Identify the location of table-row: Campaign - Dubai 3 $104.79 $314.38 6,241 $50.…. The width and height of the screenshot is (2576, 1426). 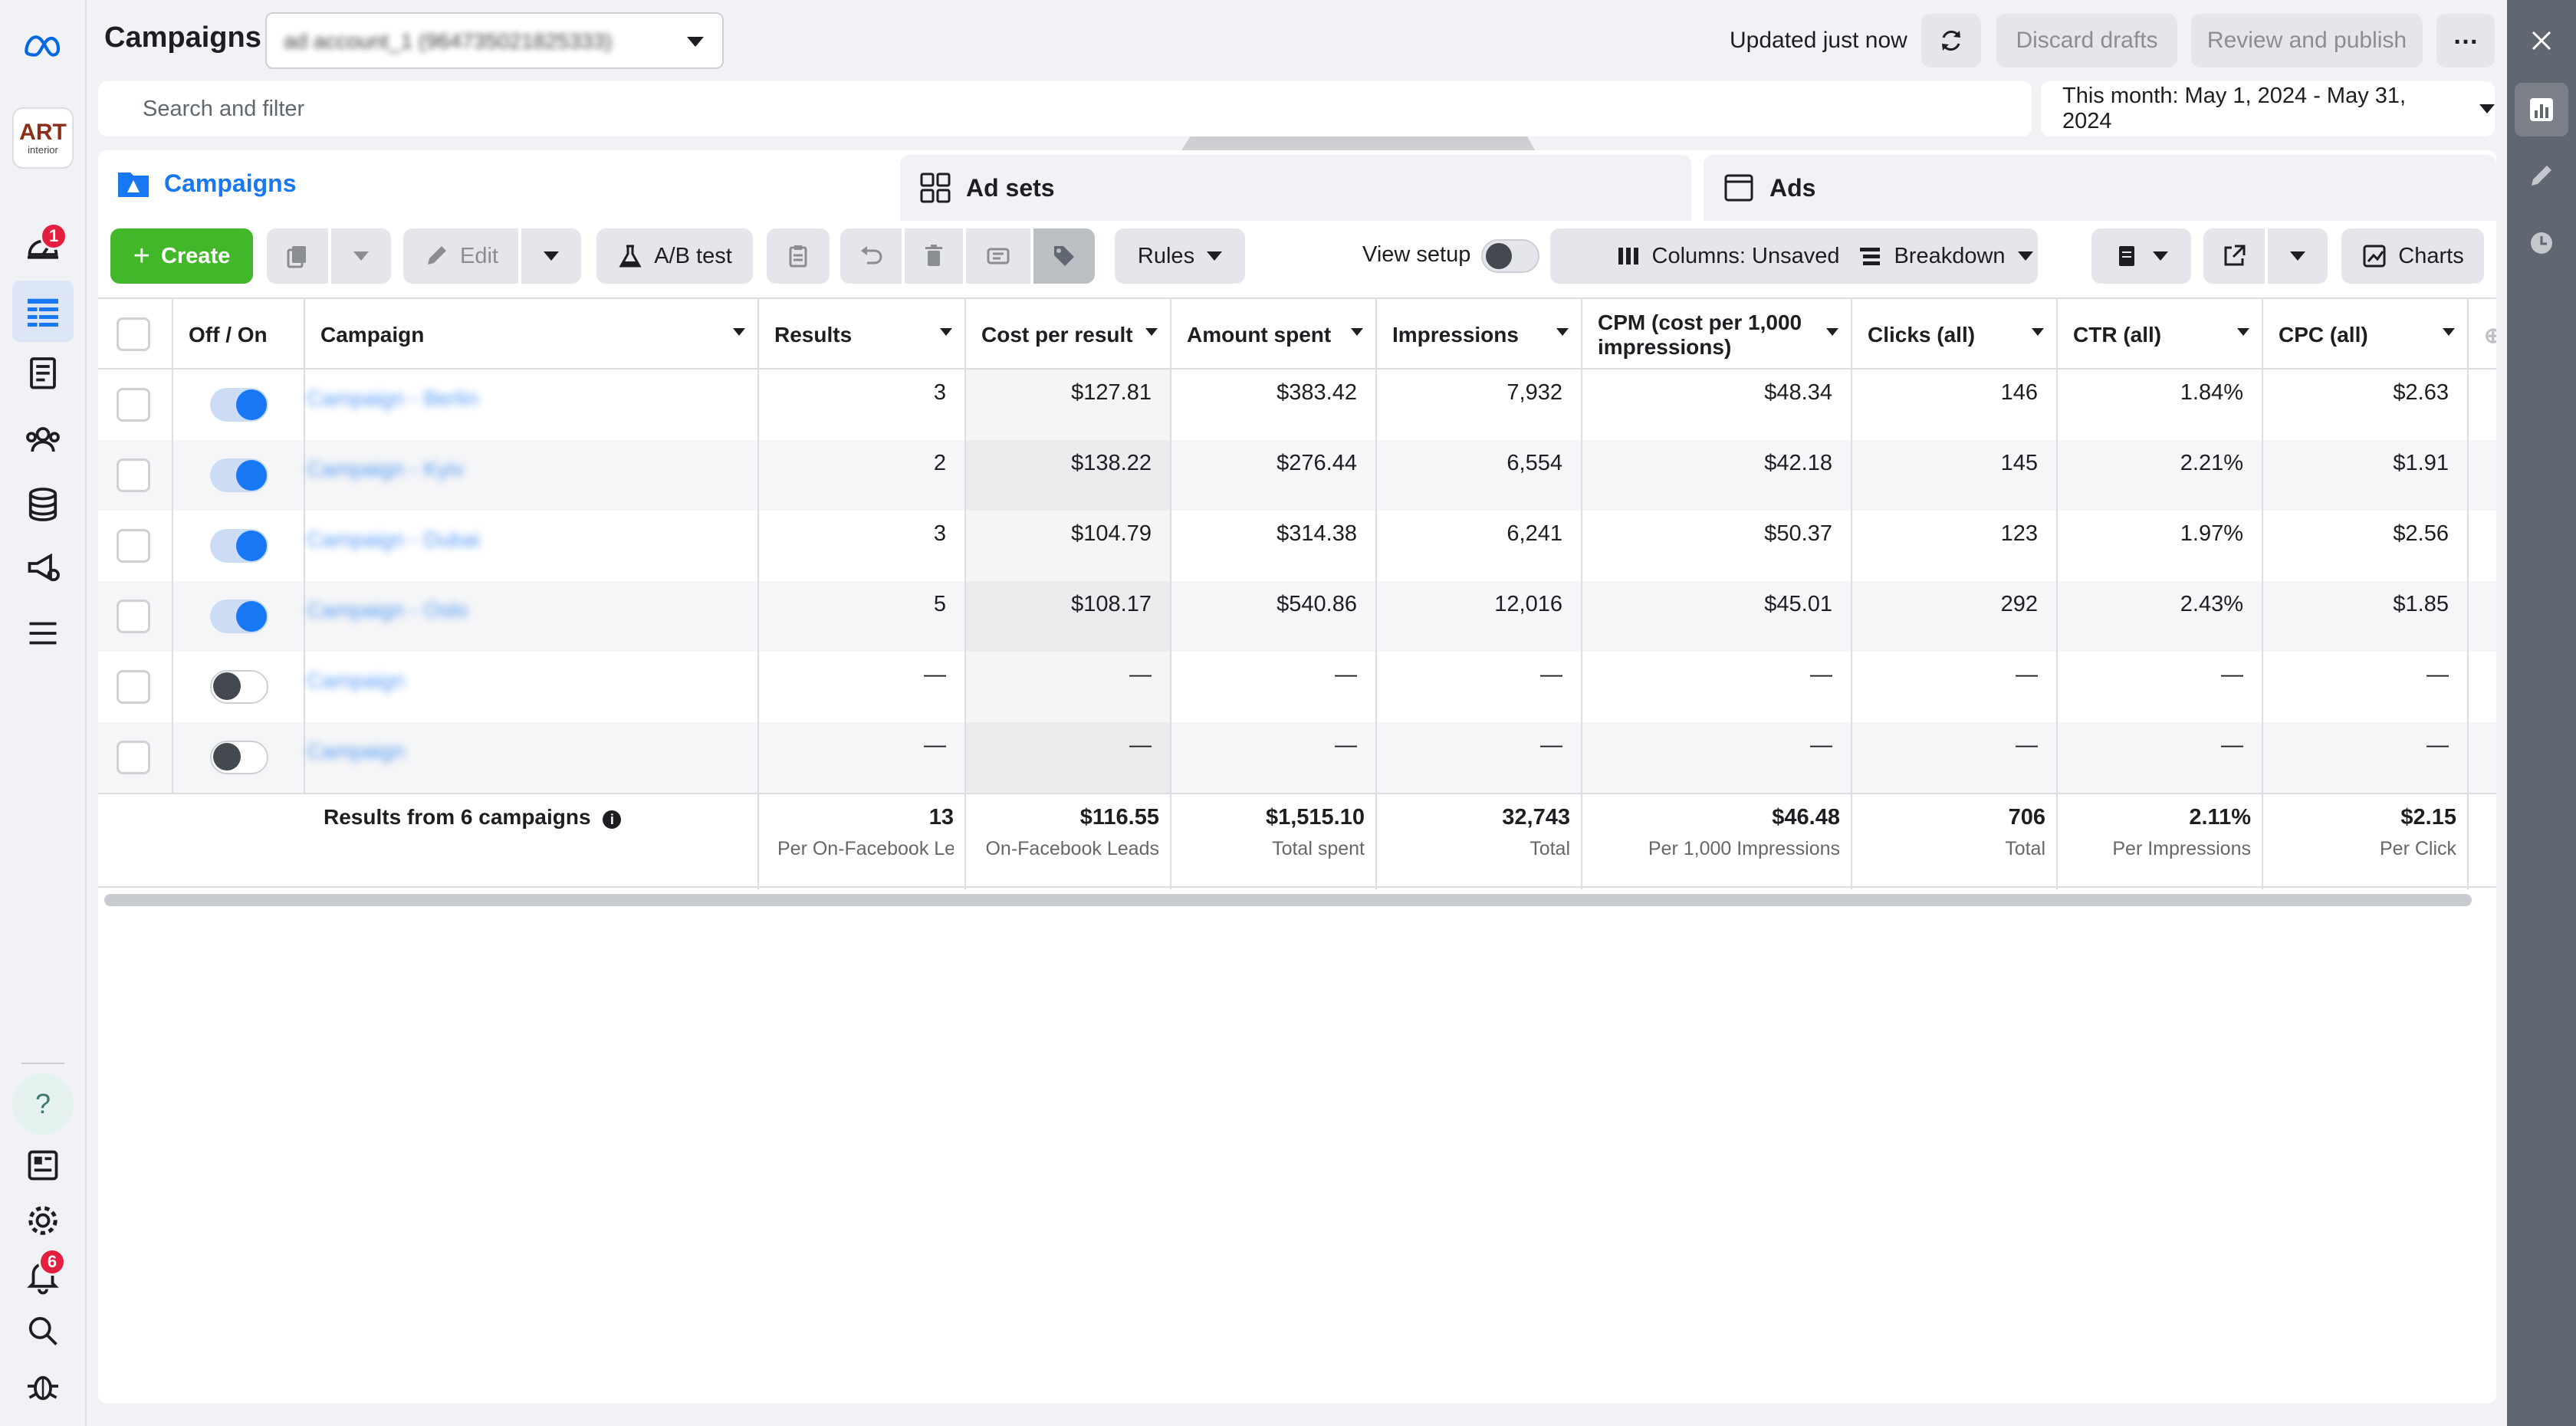
(1297, 546).